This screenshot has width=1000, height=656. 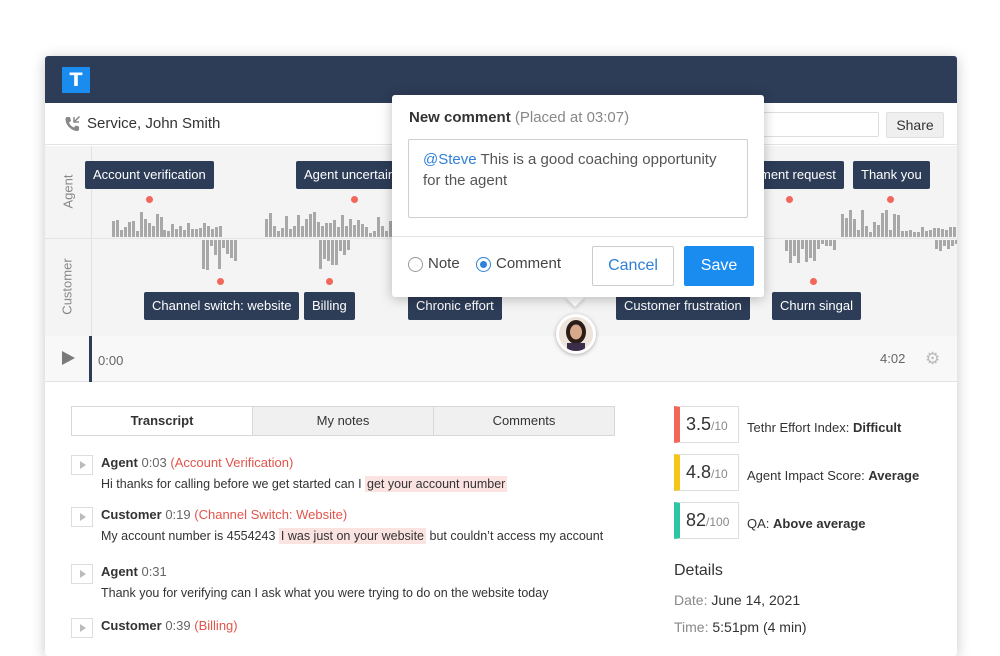 I want to click on mention: @Steve, so click(x=450, y=159).